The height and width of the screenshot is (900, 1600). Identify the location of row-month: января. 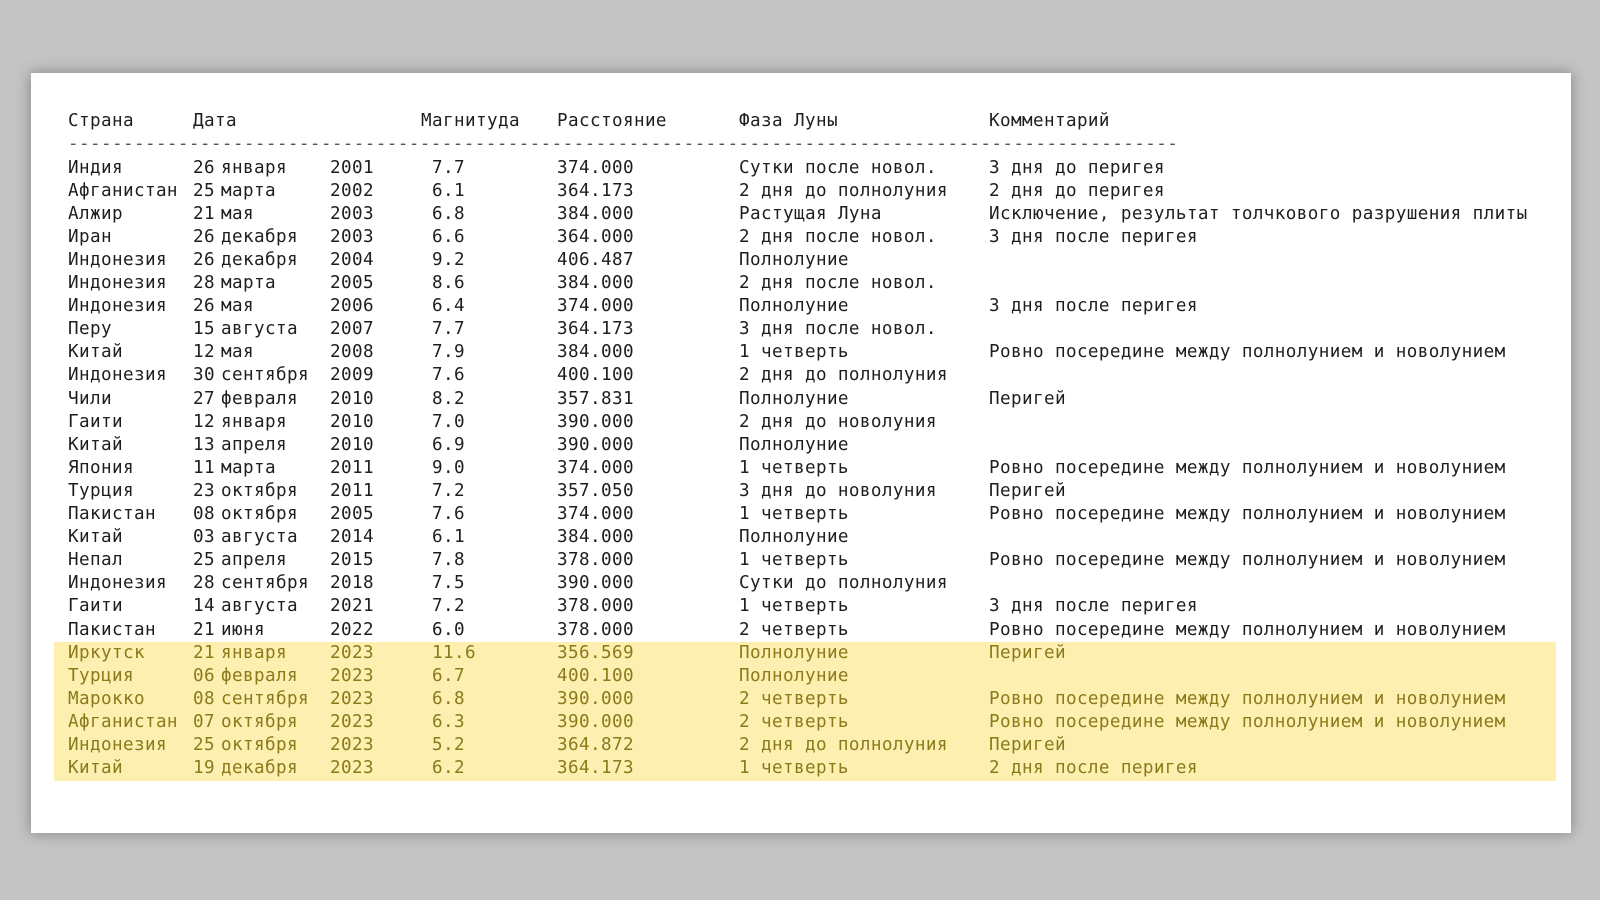
(254, 167).